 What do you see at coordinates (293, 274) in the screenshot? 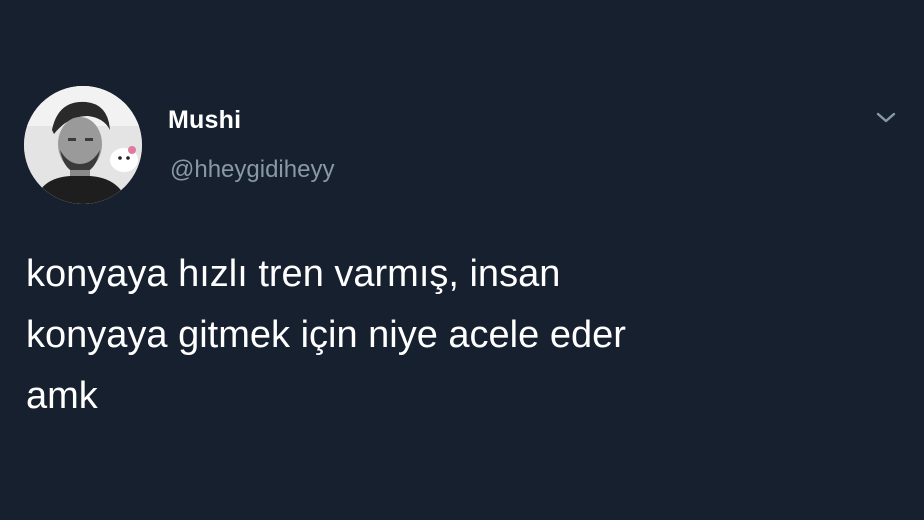
I see `tweet-text-line: konyaya hızlı tren varmış, insan` at bounding box center [293, 274].